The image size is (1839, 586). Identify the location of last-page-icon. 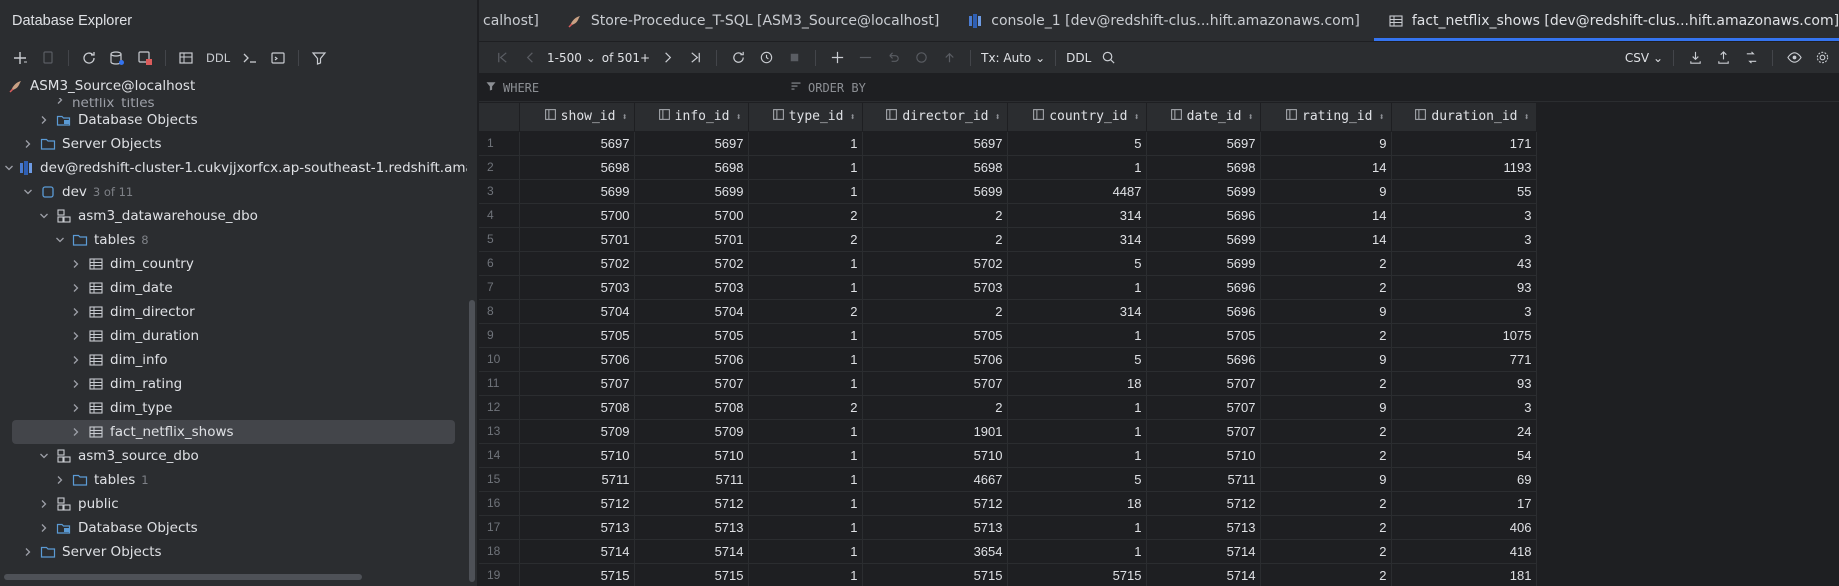
(695, 58).